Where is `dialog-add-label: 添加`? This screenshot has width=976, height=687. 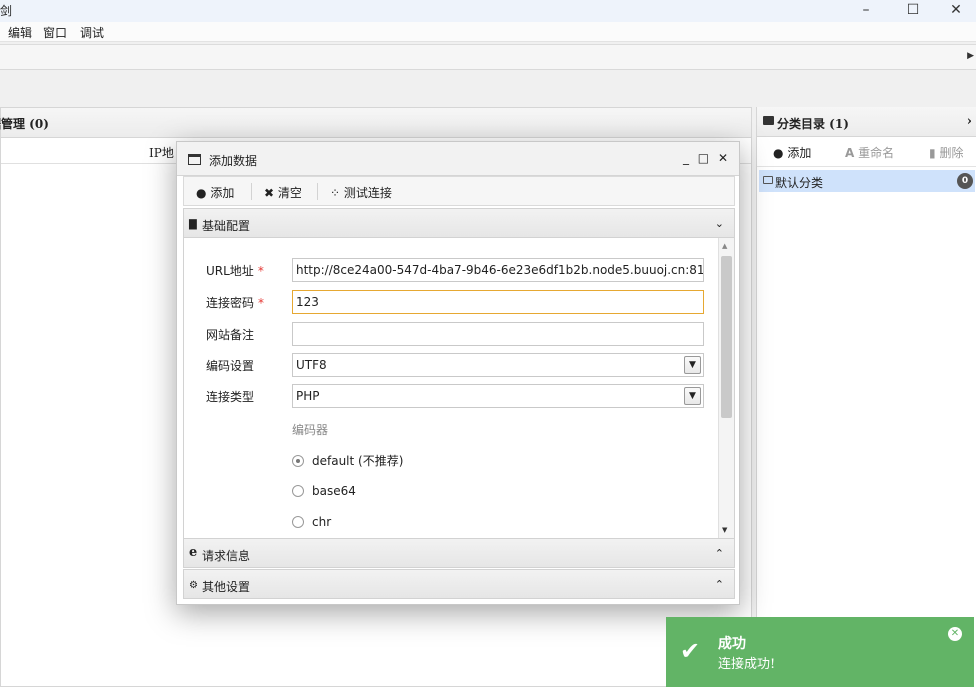 dialog-add-label: 添加 is located at coordinates (222, 193).